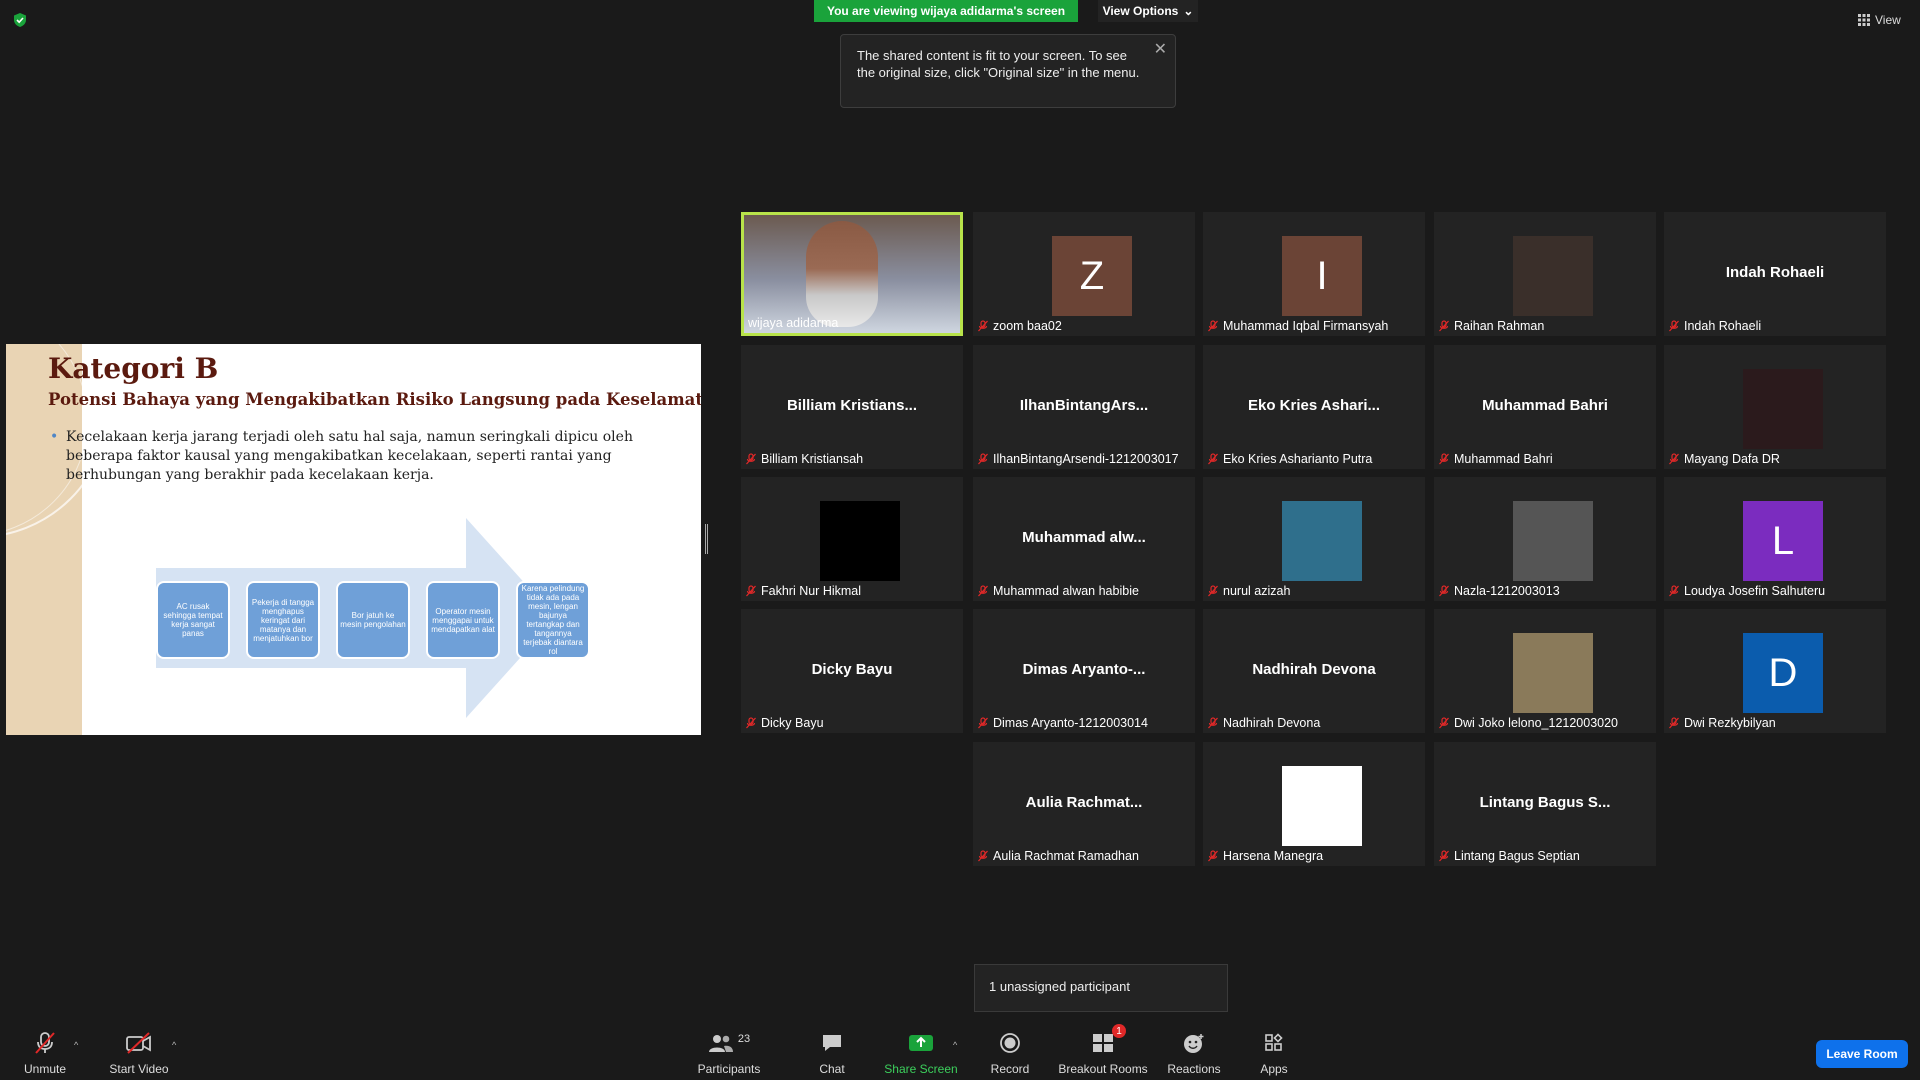 This screenshot has height=1080, width=1920. I want to click on record-icon, so click(1010, 1043).